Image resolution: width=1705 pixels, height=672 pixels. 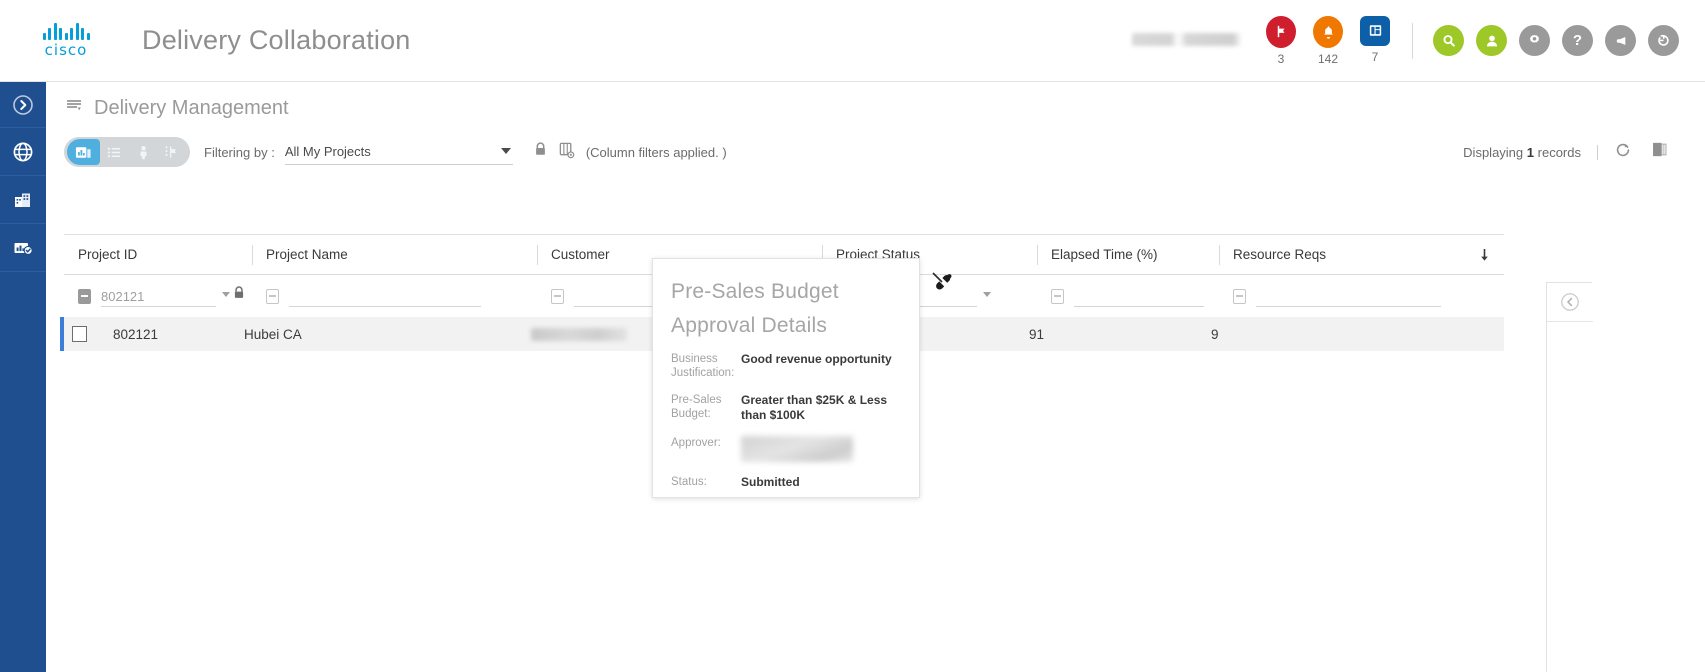 I want to click on right-side-panel, so click(x=1569, y=477).